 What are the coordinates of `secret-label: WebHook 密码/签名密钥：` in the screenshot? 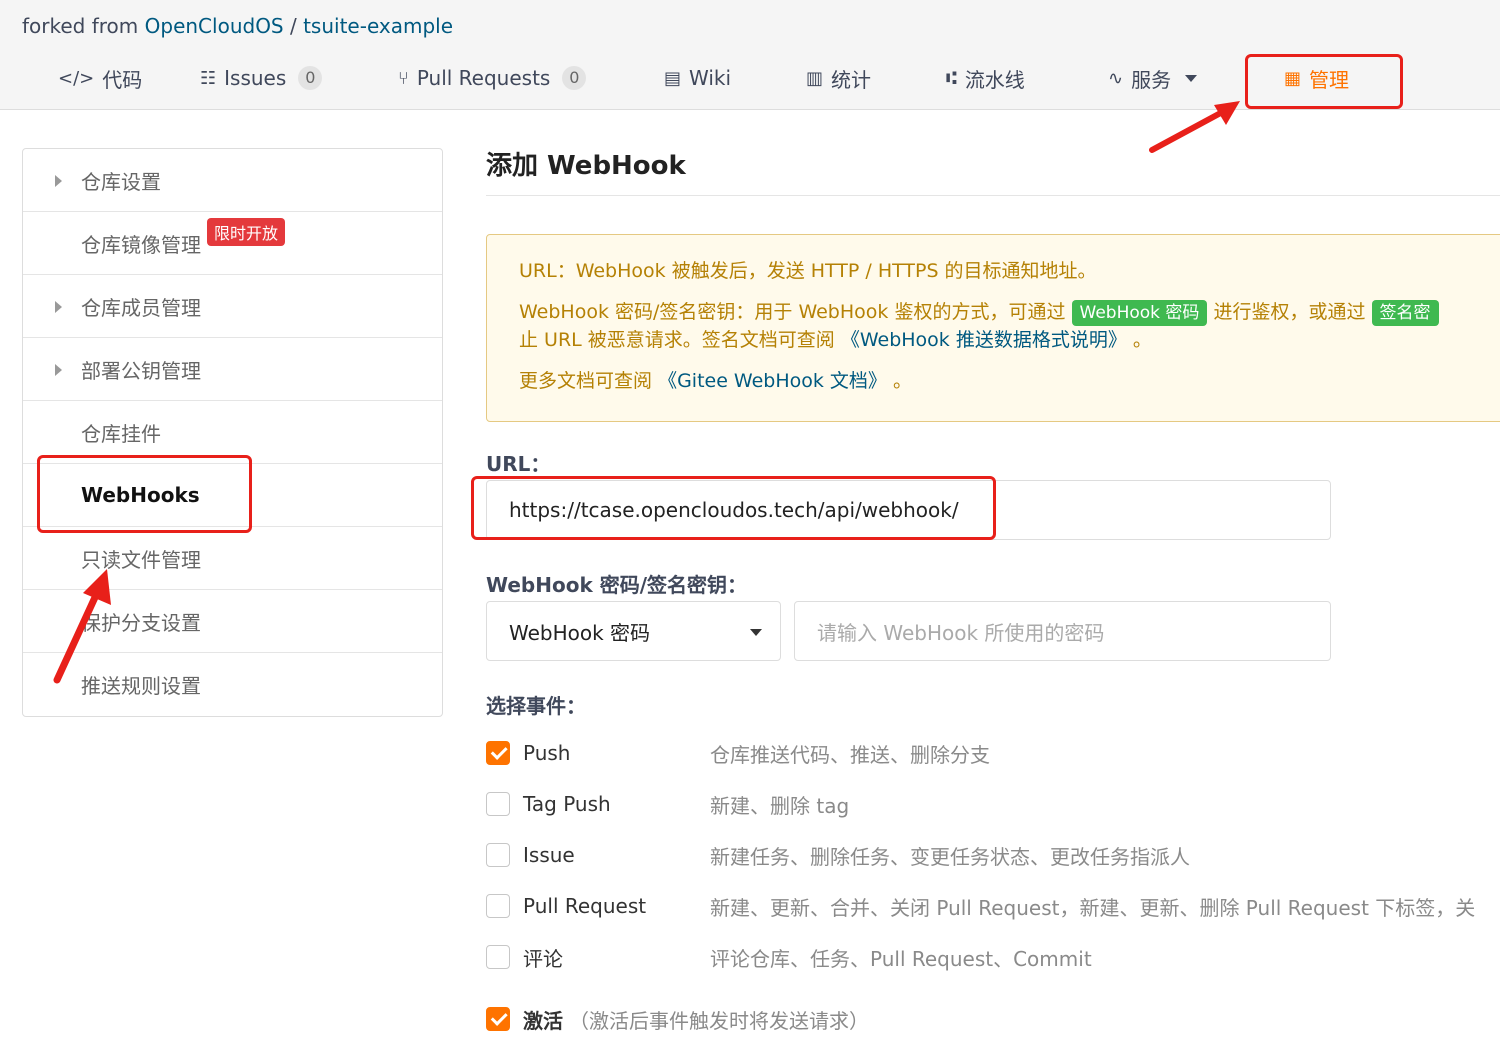 It's located at (617, 585).